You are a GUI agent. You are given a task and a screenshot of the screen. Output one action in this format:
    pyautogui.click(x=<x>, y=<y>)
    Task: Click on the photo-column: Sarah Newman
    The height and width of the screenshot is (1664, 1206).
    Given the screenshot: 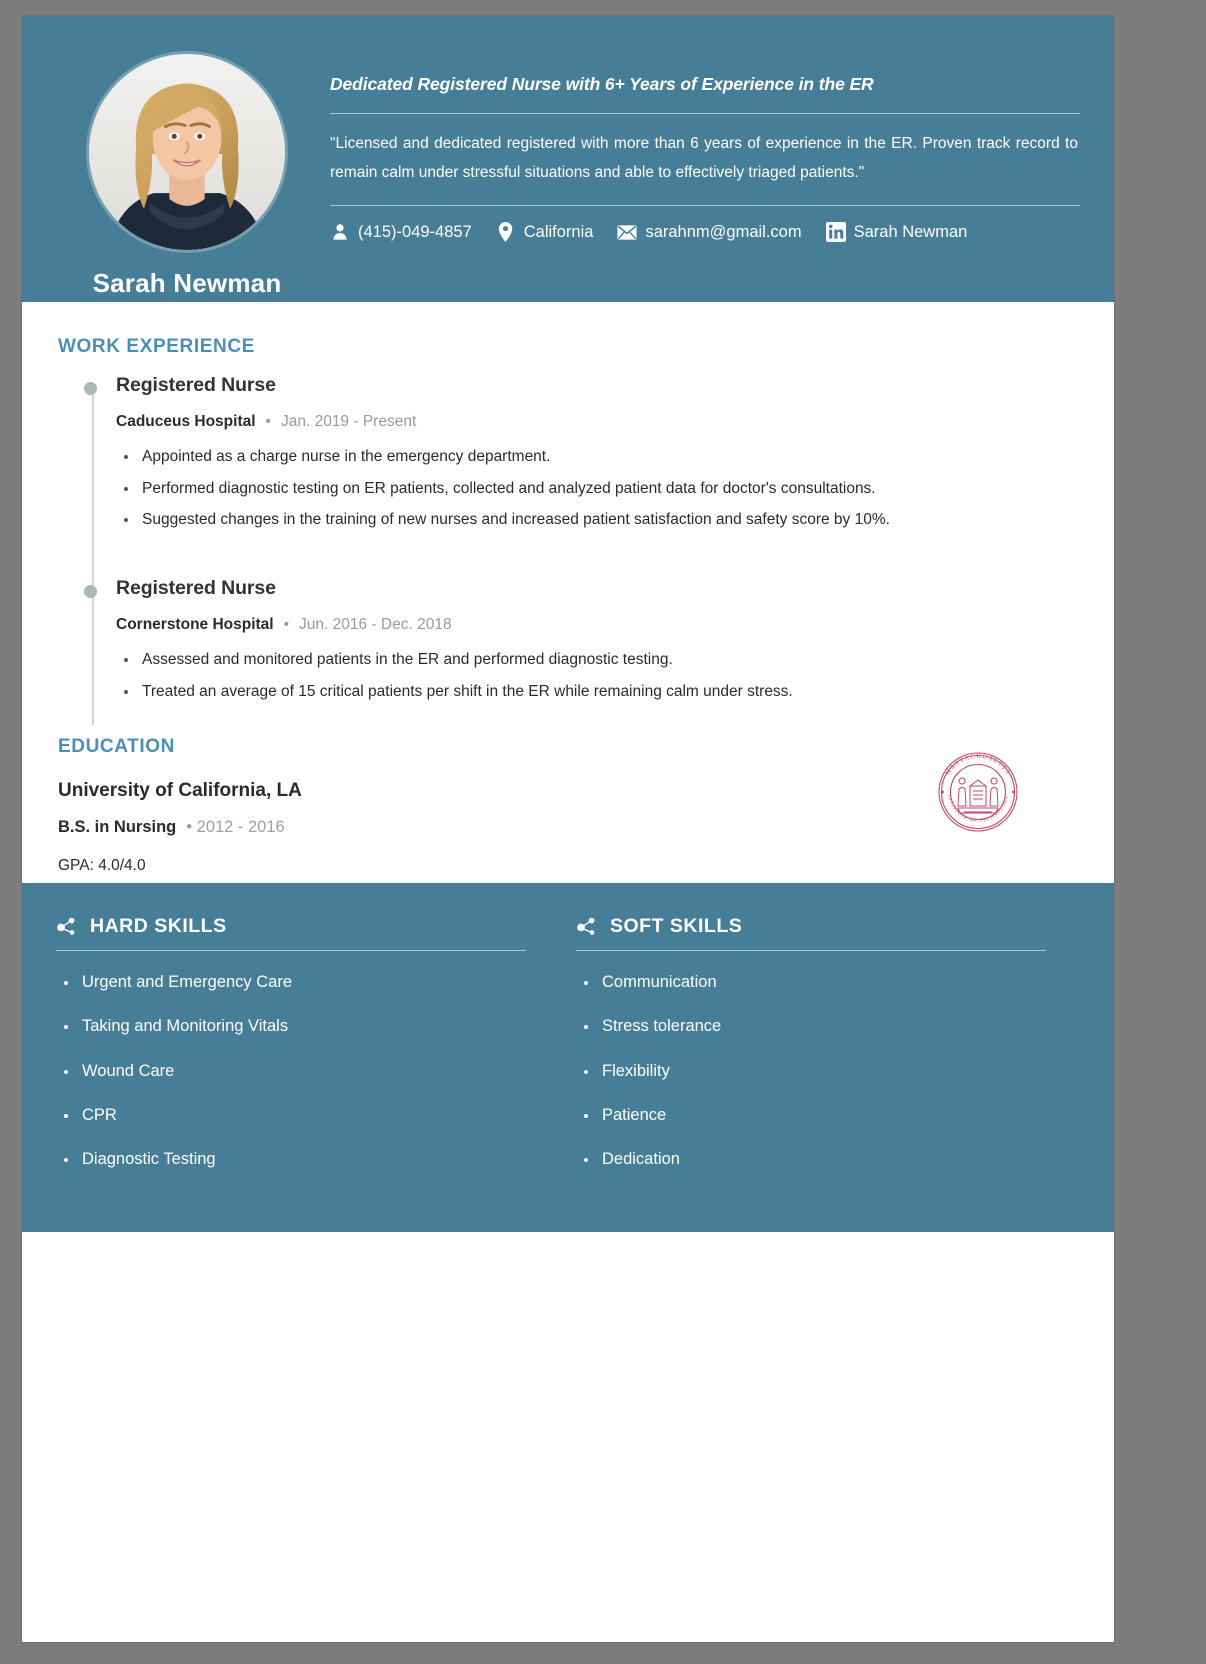 What is the action you would take?
    pyautogui.click(x=187, y=169)
    